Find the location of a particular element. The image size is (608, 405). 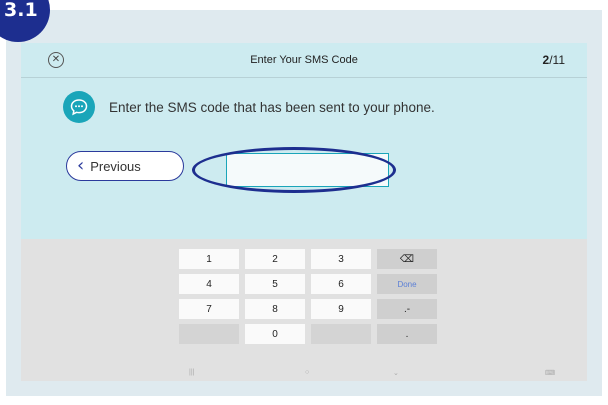

step-progress: 2/11 is located at coordinates (554, 60).